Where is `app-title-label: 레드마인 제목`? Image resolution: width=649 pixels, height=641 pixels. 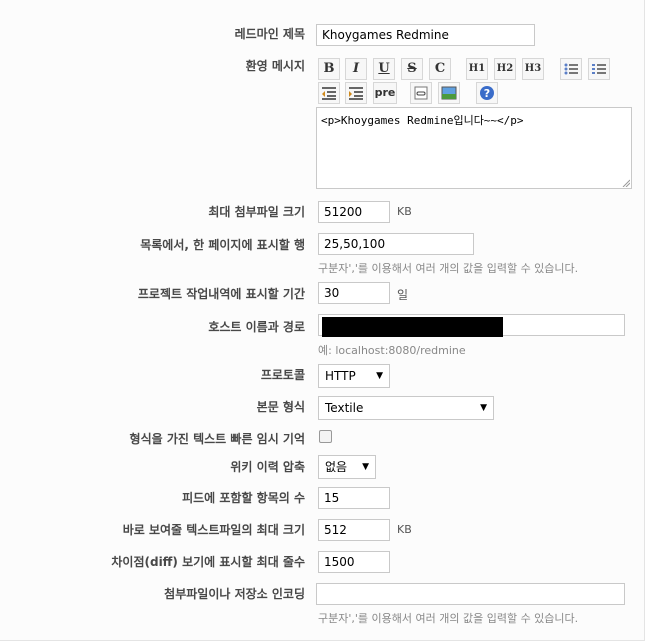 app-title-label: 레드마인 제목 is located at coordinates (269, 34).